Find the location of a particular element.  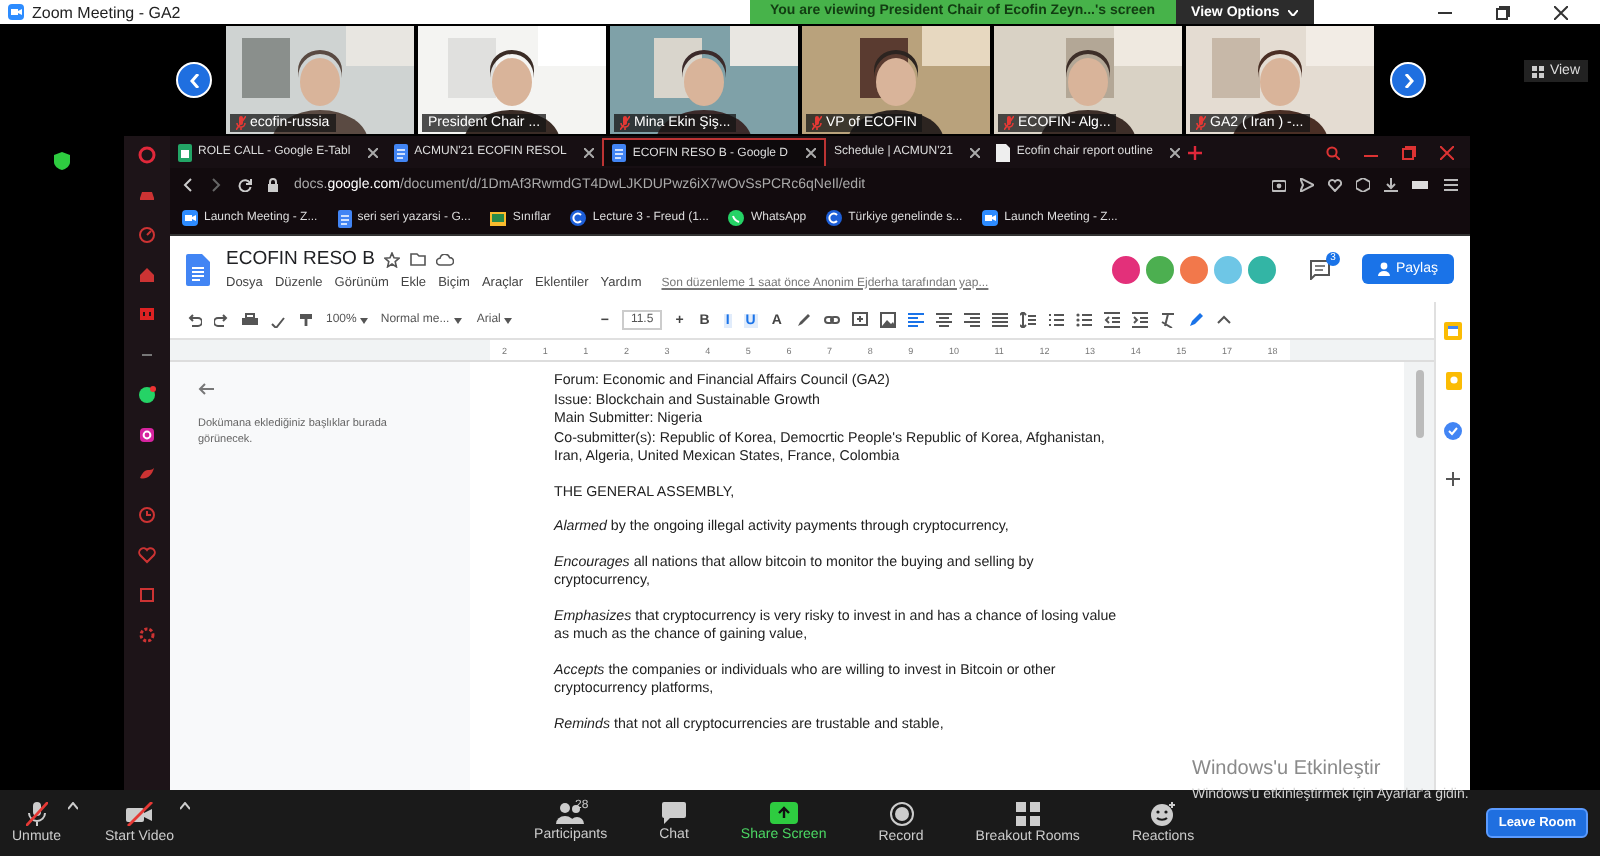

reload-icon is located at coordinates (245, 185).